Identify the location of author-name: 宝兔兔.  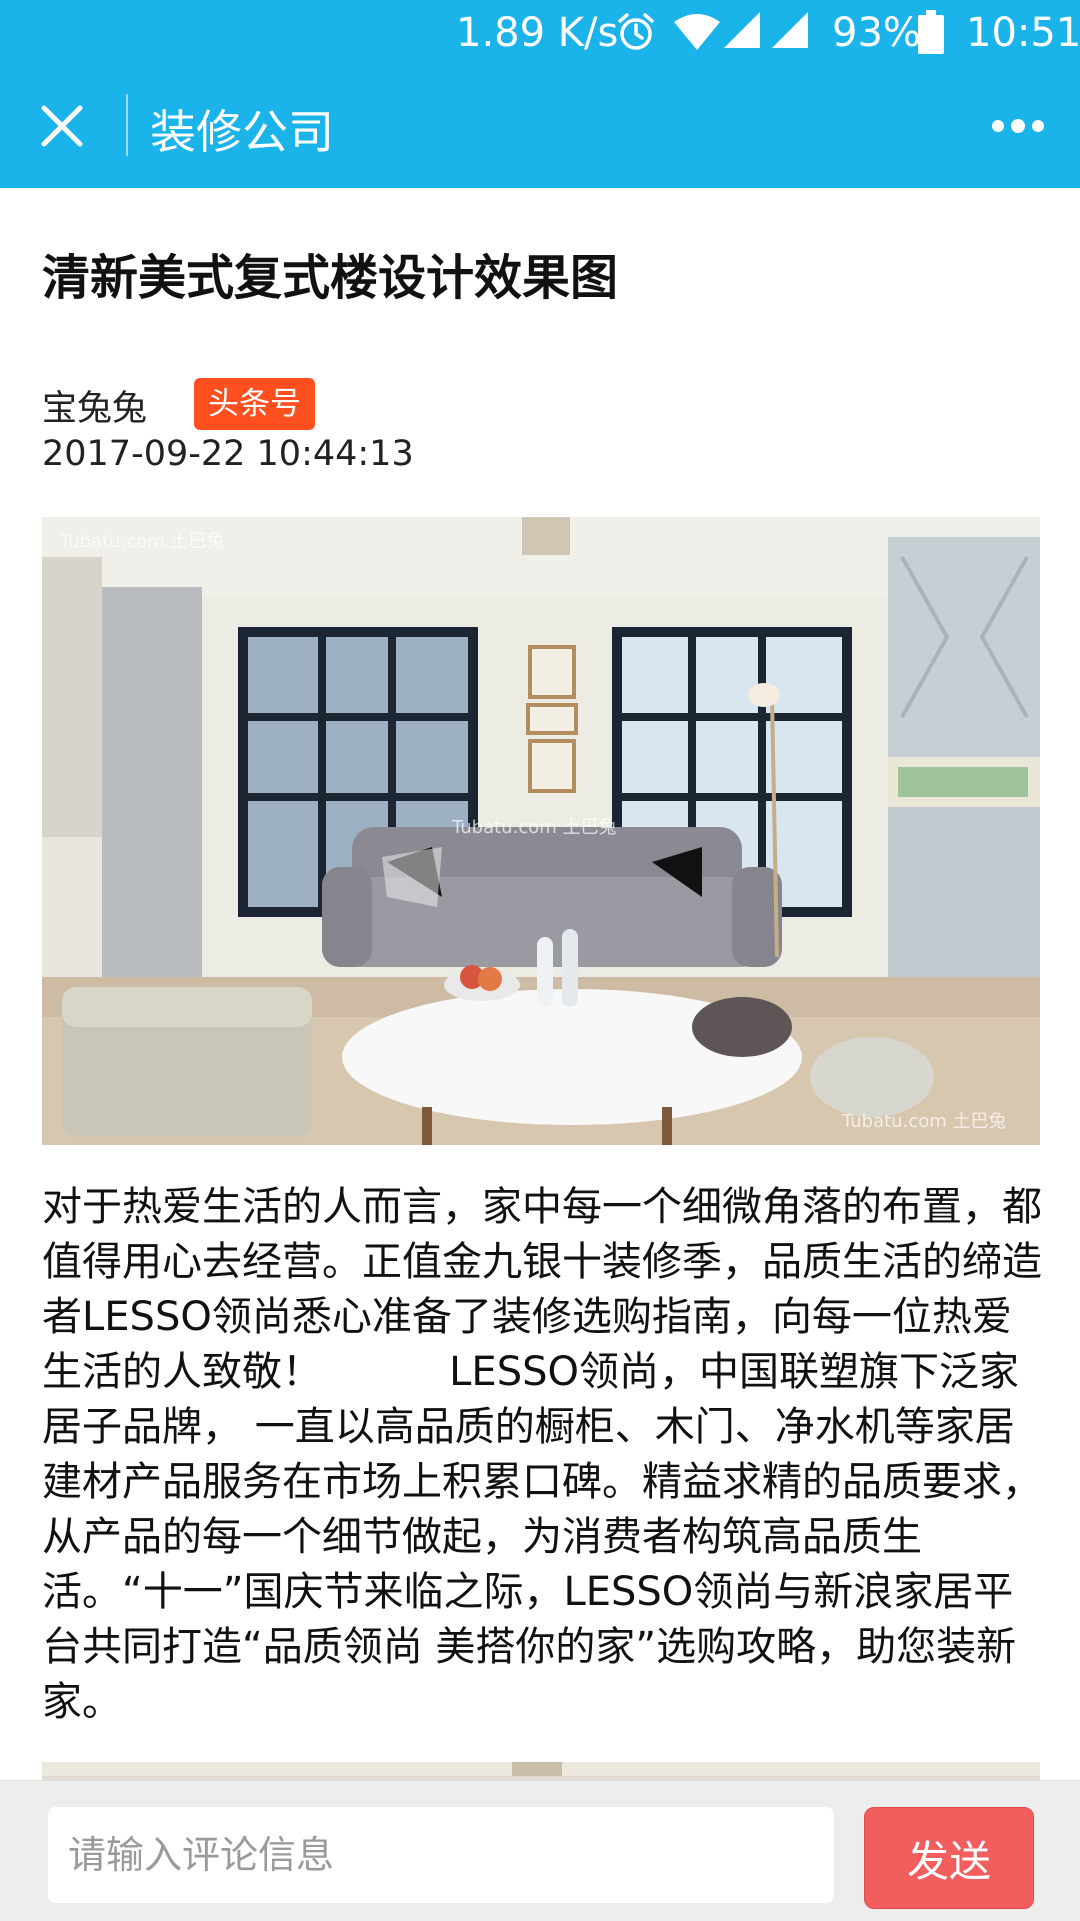
(94, 405).